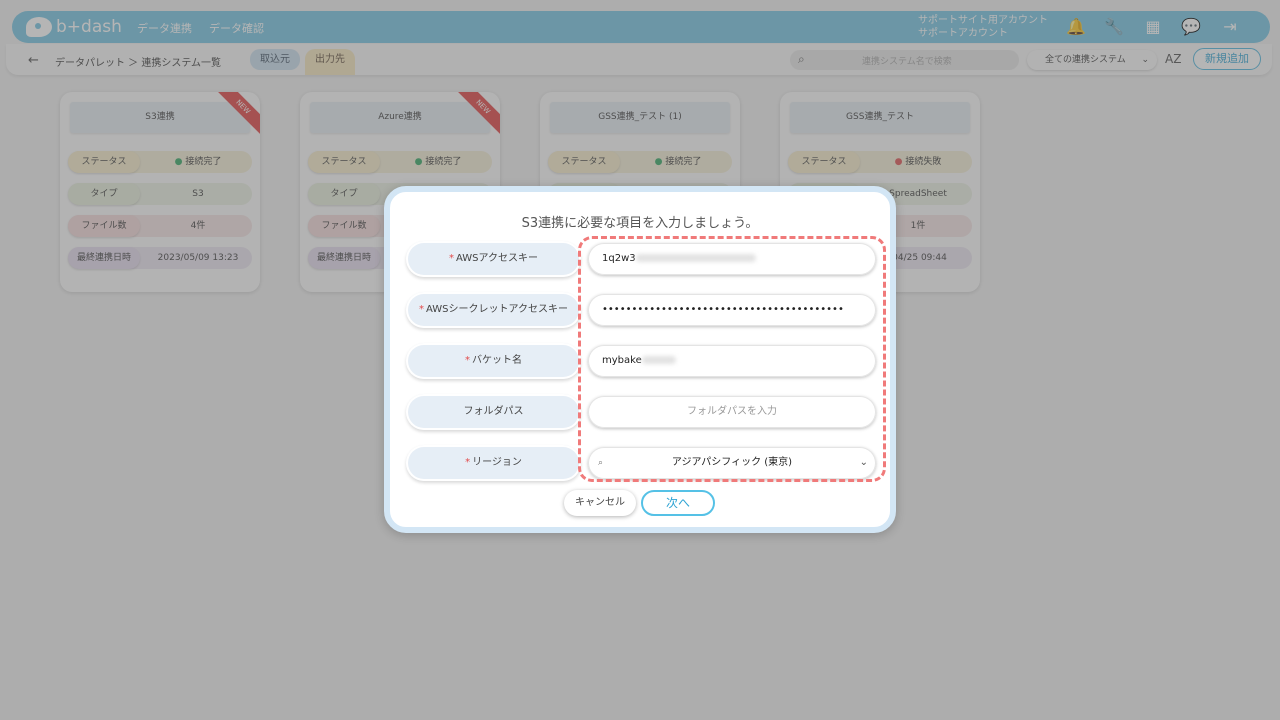  I want to click on bucket-label: バケット名, so click(497, 360).